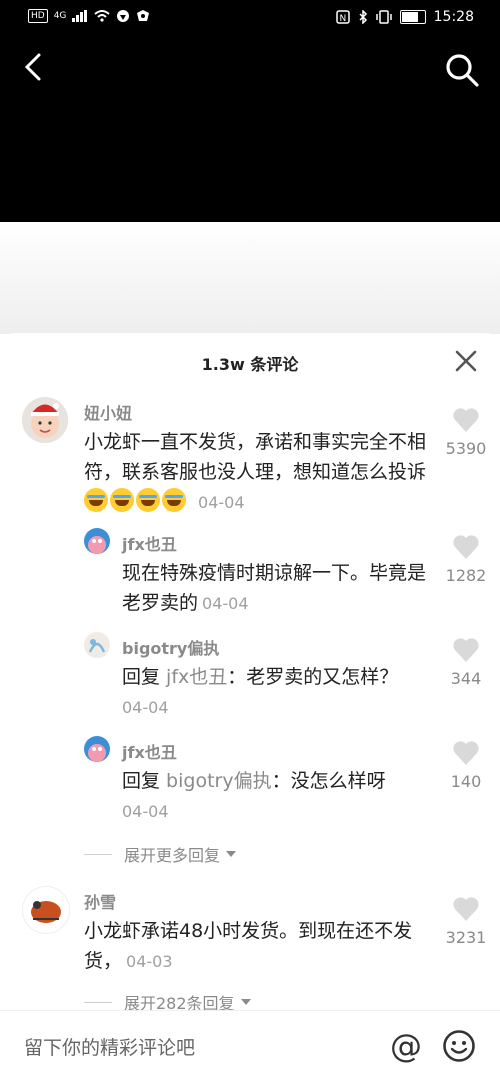 Image resolution: width=500 pixels, height=1084 pixels. I want to click on reply-text: 现在特殊疫情时期谅解一下。毕竟是老罗卖的 04-04, so click(281, 588).